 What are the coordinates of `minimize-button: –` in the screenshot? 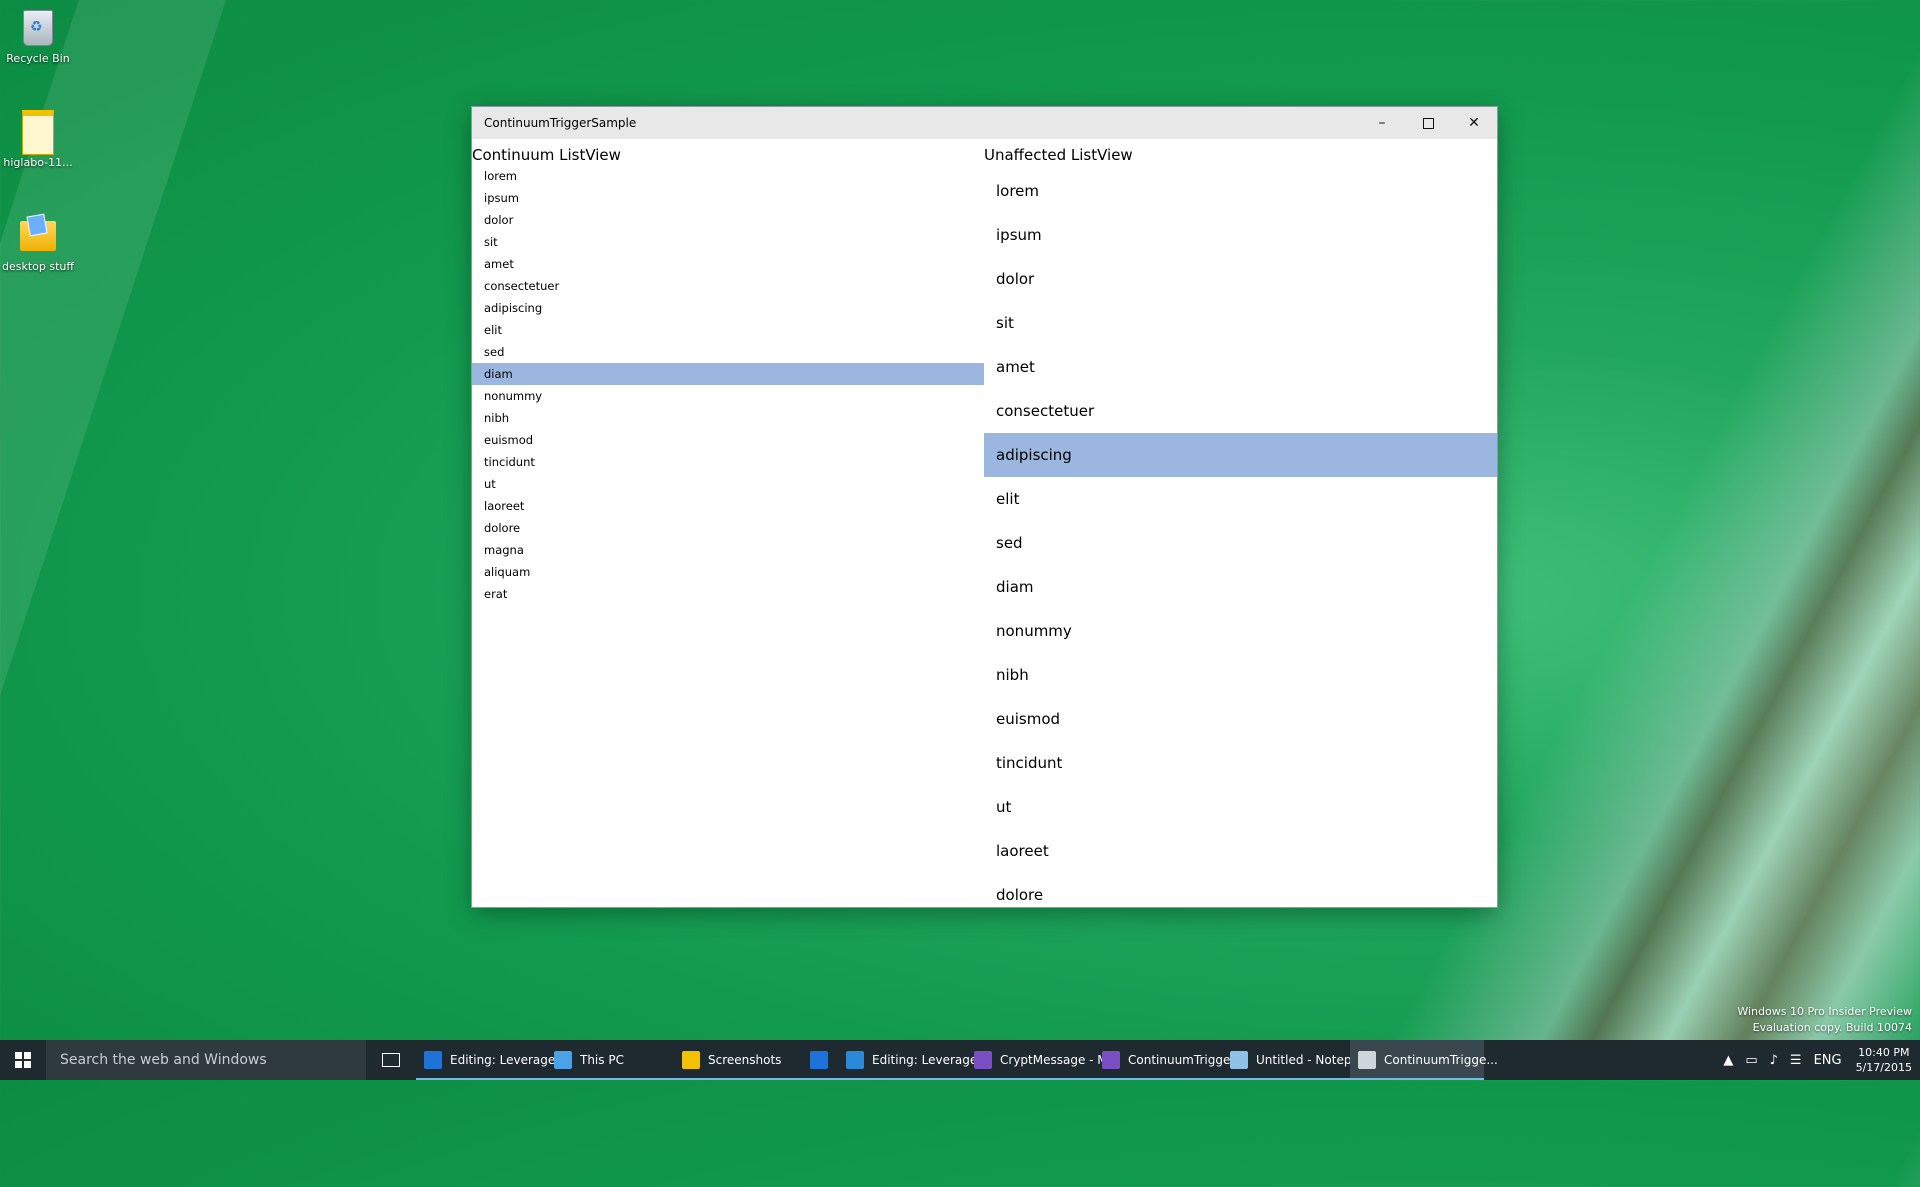 It's located at (1382, 123).